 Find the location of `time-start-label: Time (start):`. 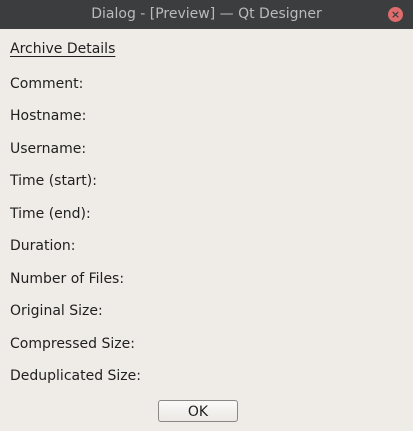

time-start-label: Time (start): is located at coordinates (53, 181).